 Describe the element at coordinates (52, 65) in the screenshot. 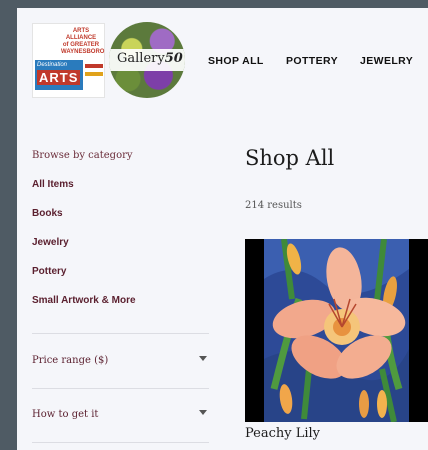

I see `destination-text: Destination` at that location.